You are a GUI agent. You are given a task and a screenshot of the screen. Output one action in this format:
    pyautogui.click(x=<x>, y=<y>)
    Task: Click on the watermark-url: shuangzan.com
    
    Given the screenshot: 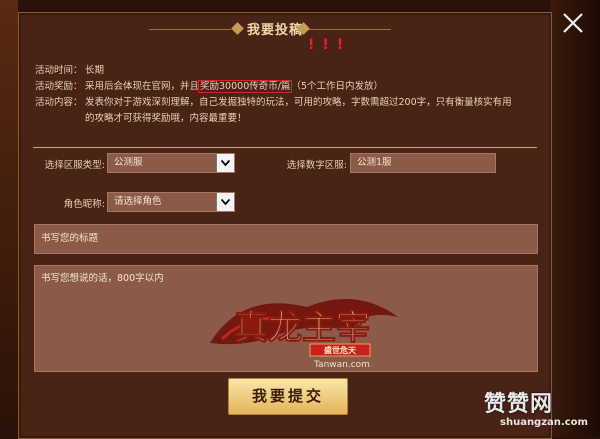 What is the action you would take?
    pyautogui.click(x=544, y=422)
    